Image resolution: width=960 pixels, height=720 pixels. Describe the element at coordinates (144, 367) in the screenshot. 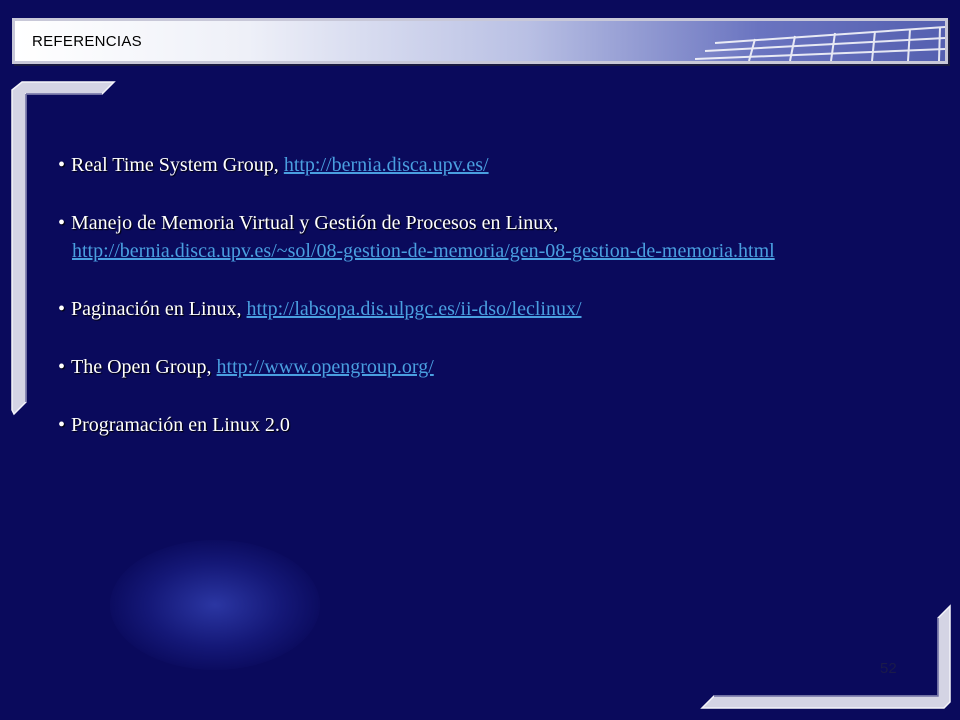

I see `reference-text: The Open Group,` at that location.